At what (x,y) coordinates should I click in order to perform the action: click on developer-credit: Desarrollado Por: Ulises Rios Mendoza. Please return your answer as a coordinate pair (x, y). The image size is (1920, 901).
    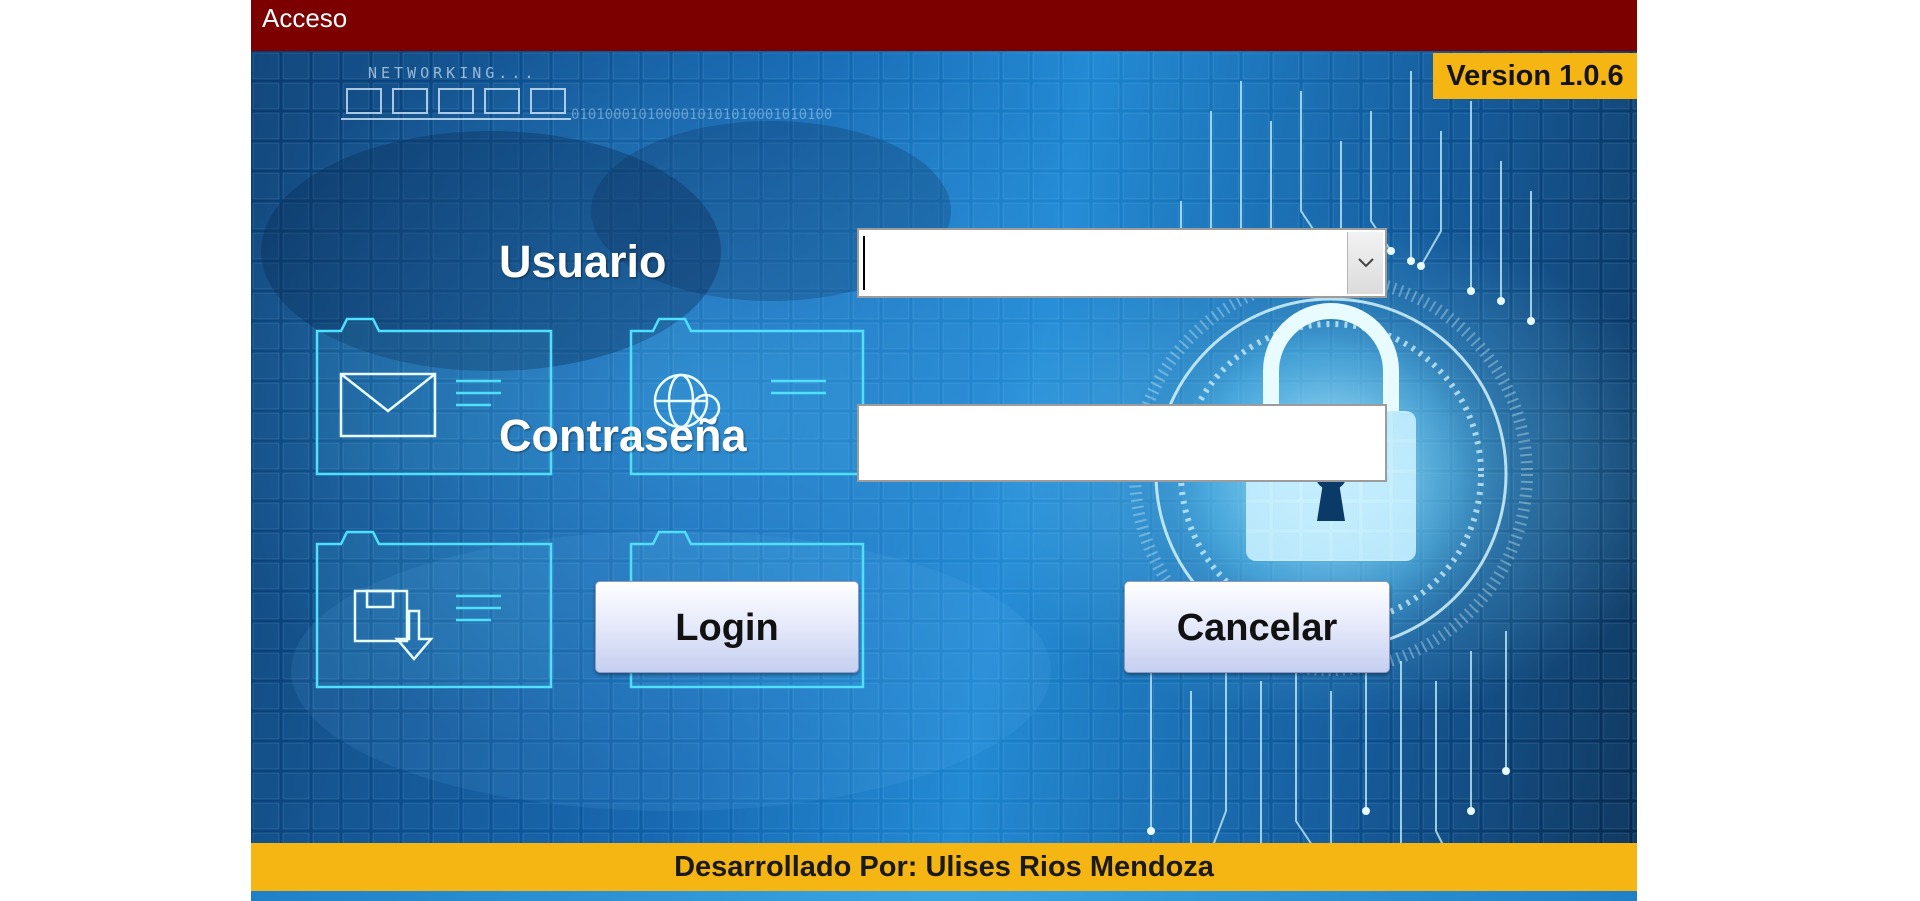
    Looking at the image, I should click on (944, 867).